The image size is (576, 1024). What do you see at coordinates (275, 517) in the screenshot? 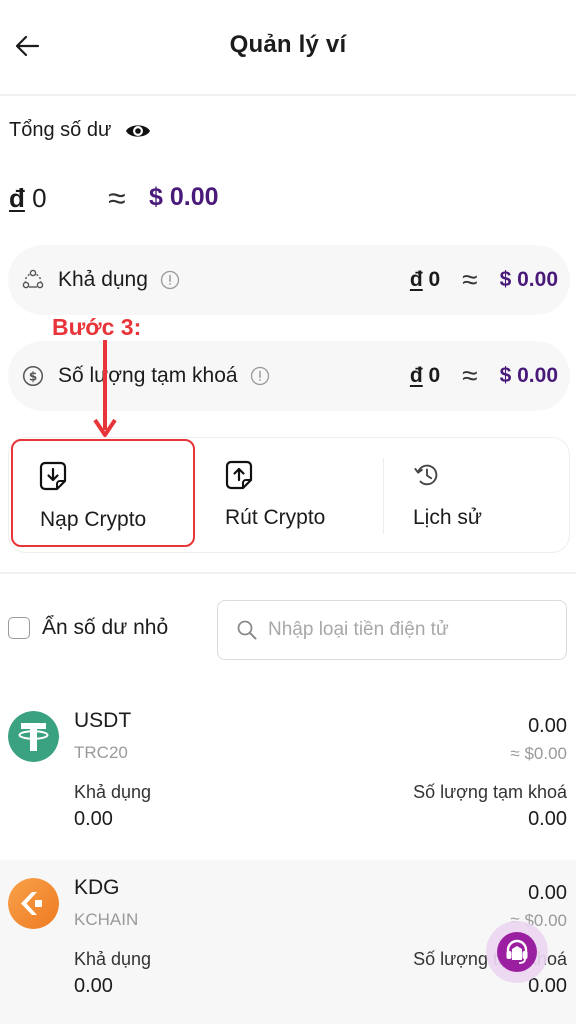
I see `withdraw-crypto-label: Rút Crypto` at bounding box center [275, 517].